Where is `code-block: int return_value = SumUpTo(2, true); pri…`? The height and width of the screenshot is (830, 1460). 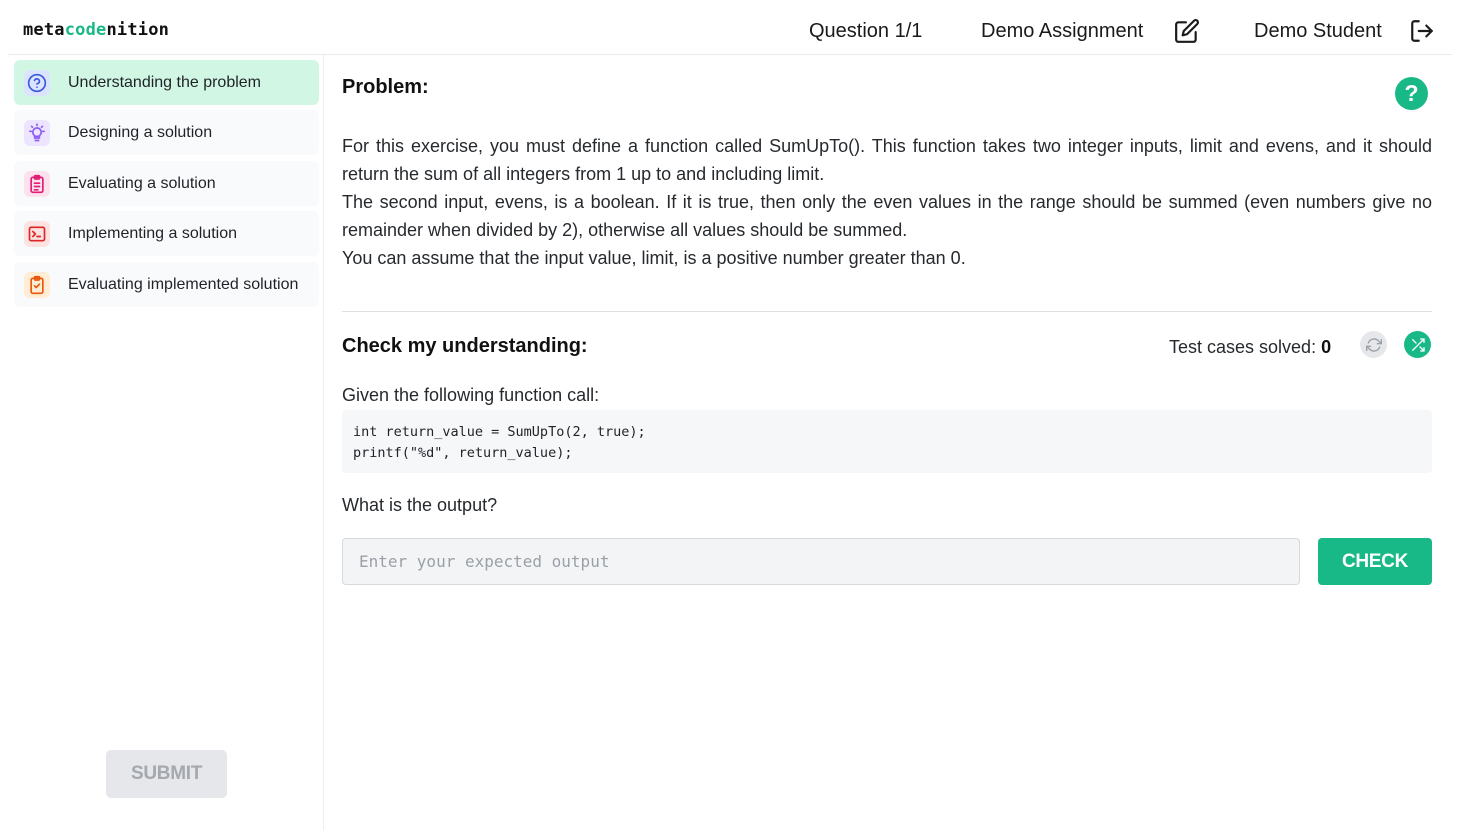 code-block: int return_value = SumUpTo(2, true); pri… is located at coordinates (887, 441).